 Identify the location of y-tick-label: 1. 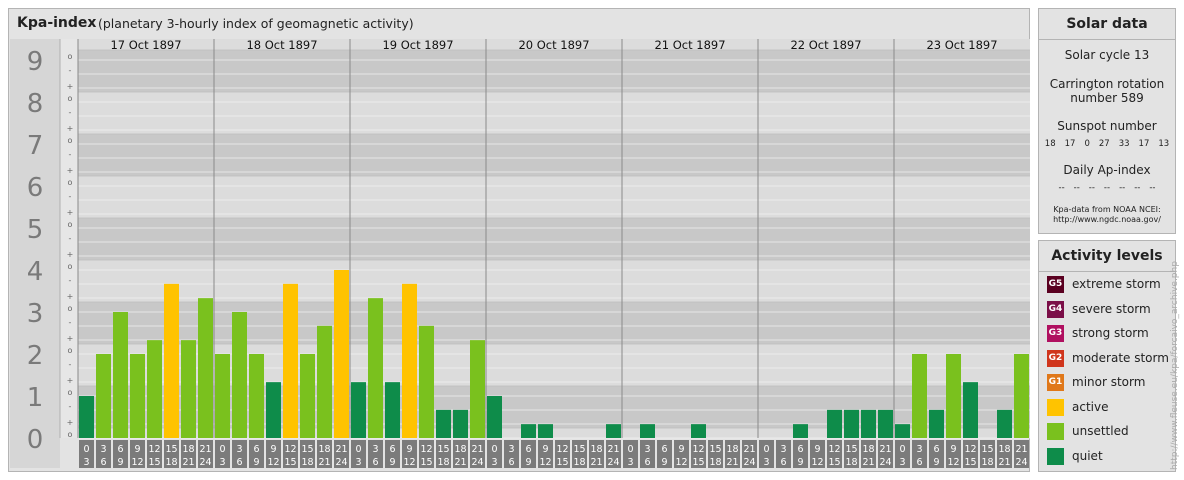
(35, 398).